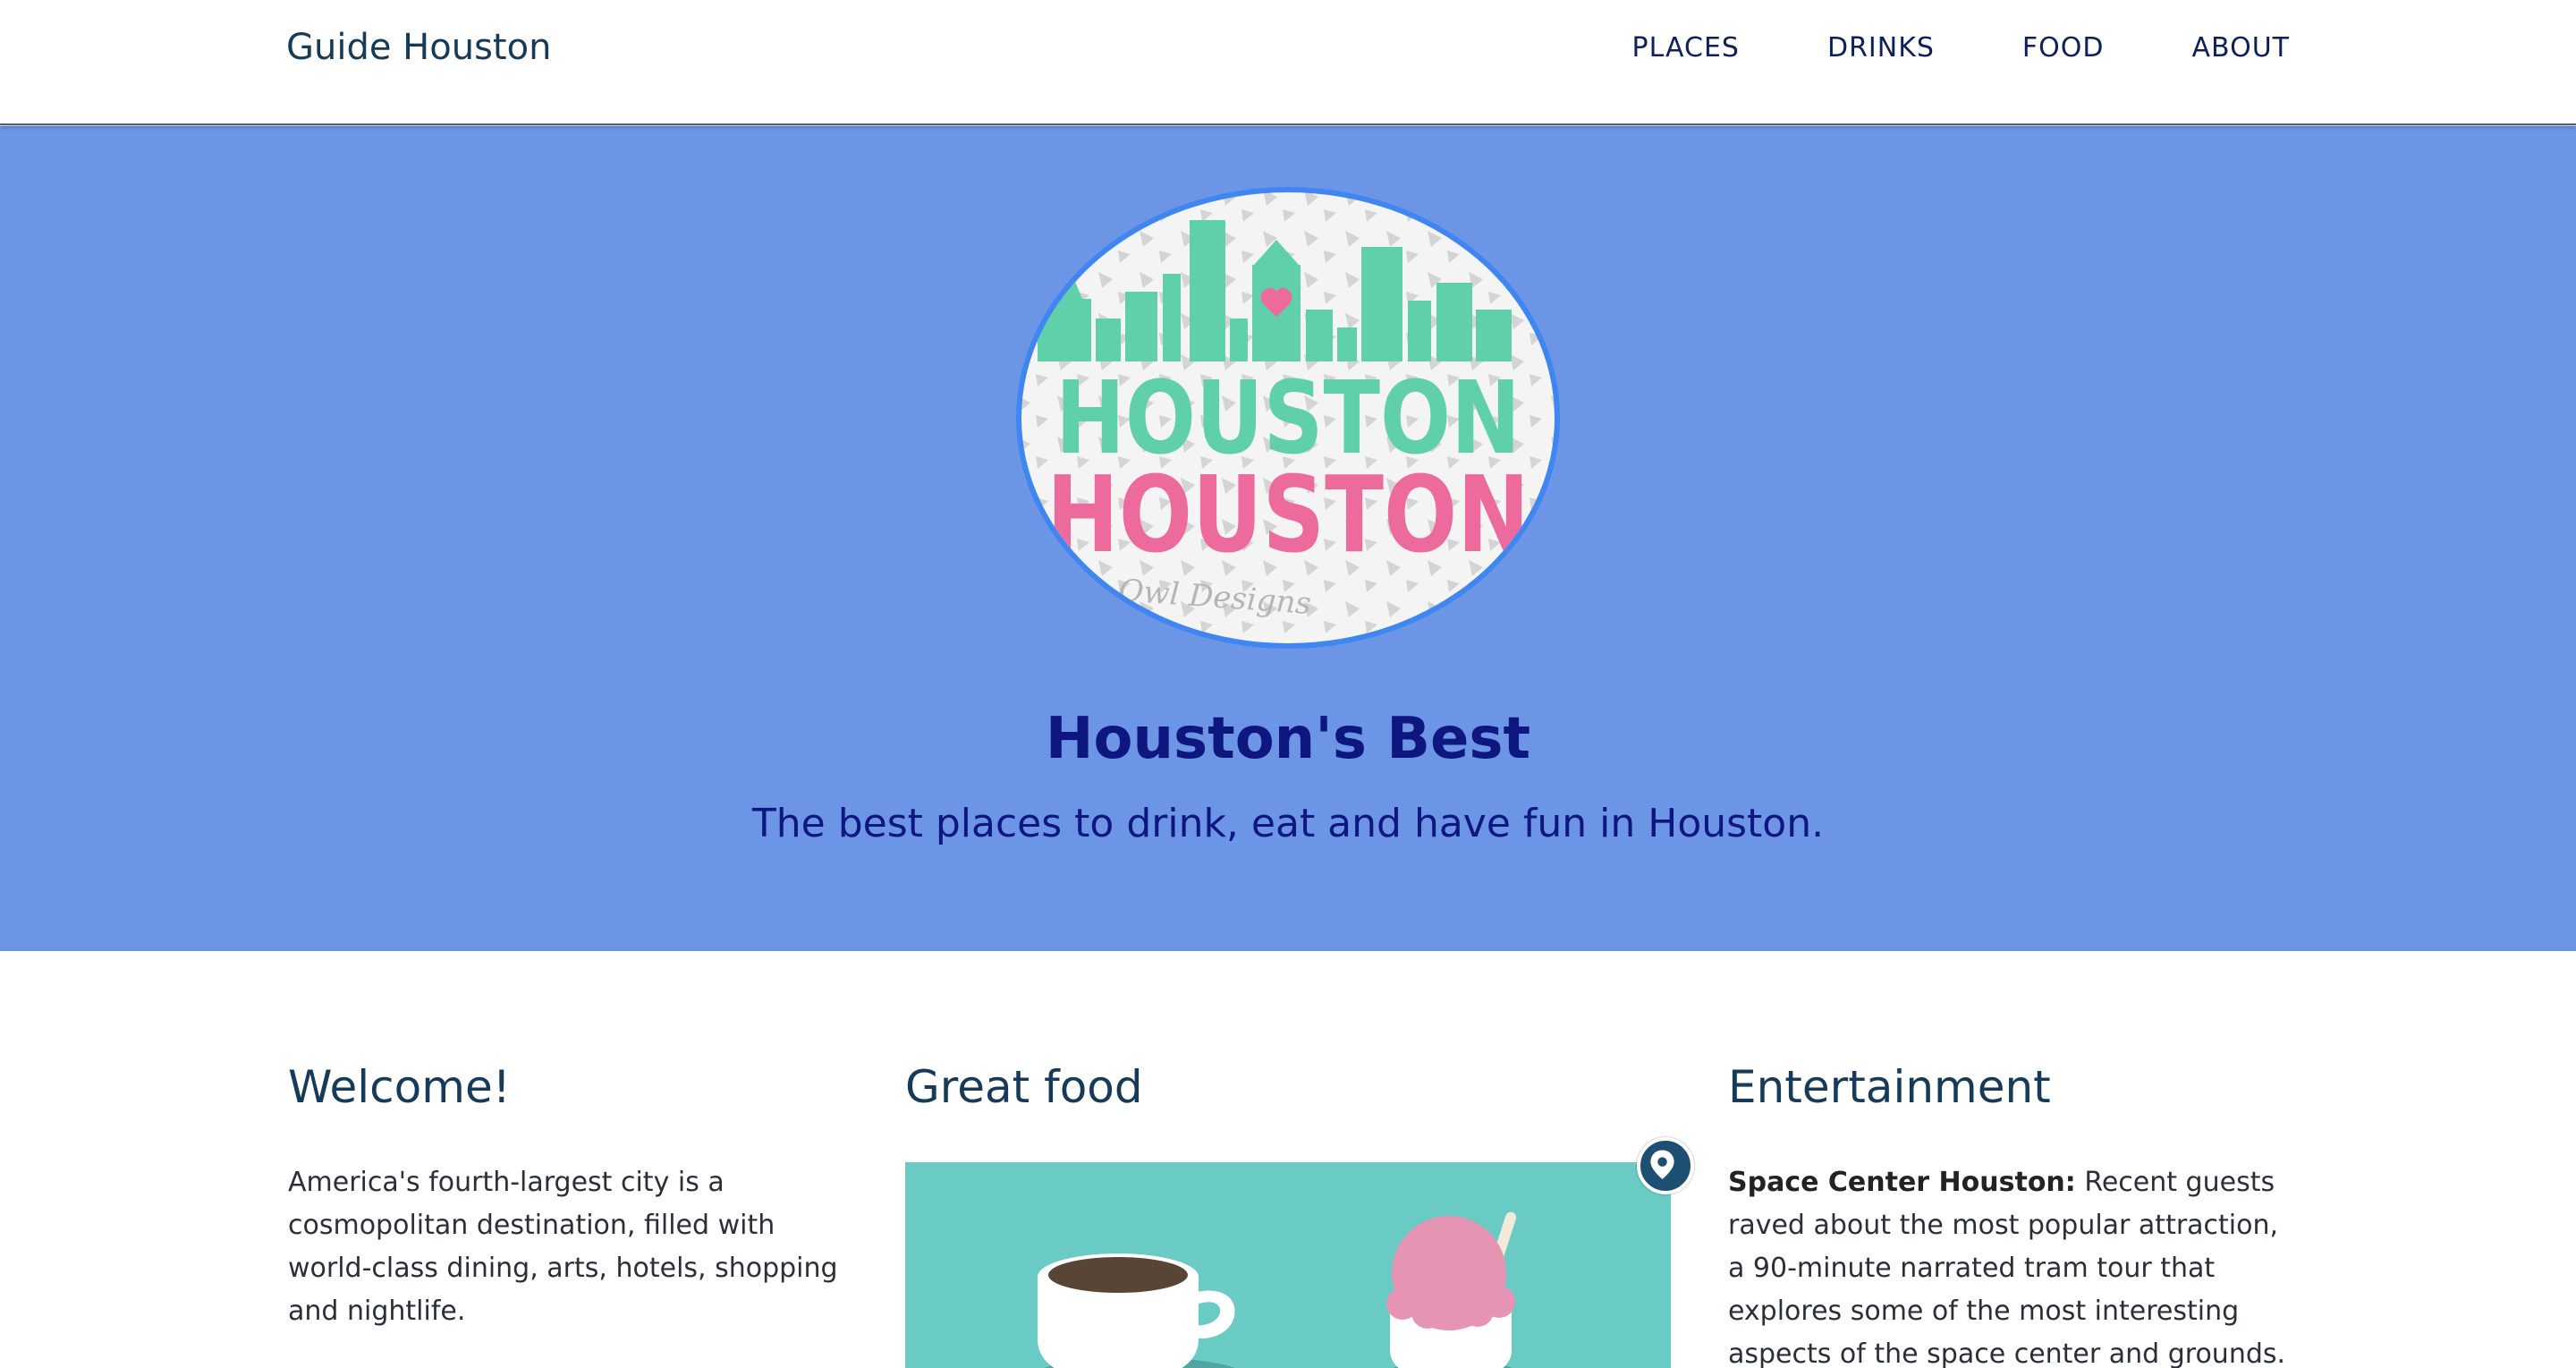  What do you see at coordinates (1289, 1087) in the screenshot?
I see `food-section: Great food` at bounding box center [1289, 1087].